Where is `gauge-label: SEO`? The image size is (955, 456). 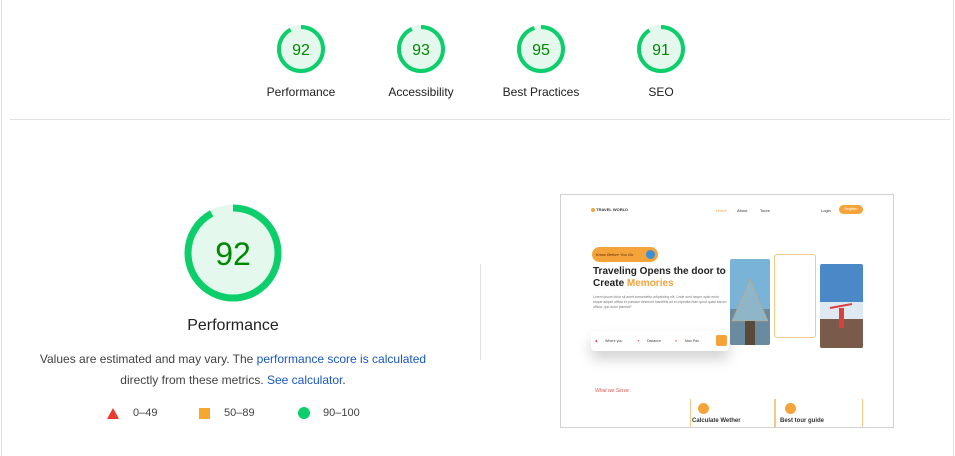
gauge-label: SEO is located at coordinates (661, 92).